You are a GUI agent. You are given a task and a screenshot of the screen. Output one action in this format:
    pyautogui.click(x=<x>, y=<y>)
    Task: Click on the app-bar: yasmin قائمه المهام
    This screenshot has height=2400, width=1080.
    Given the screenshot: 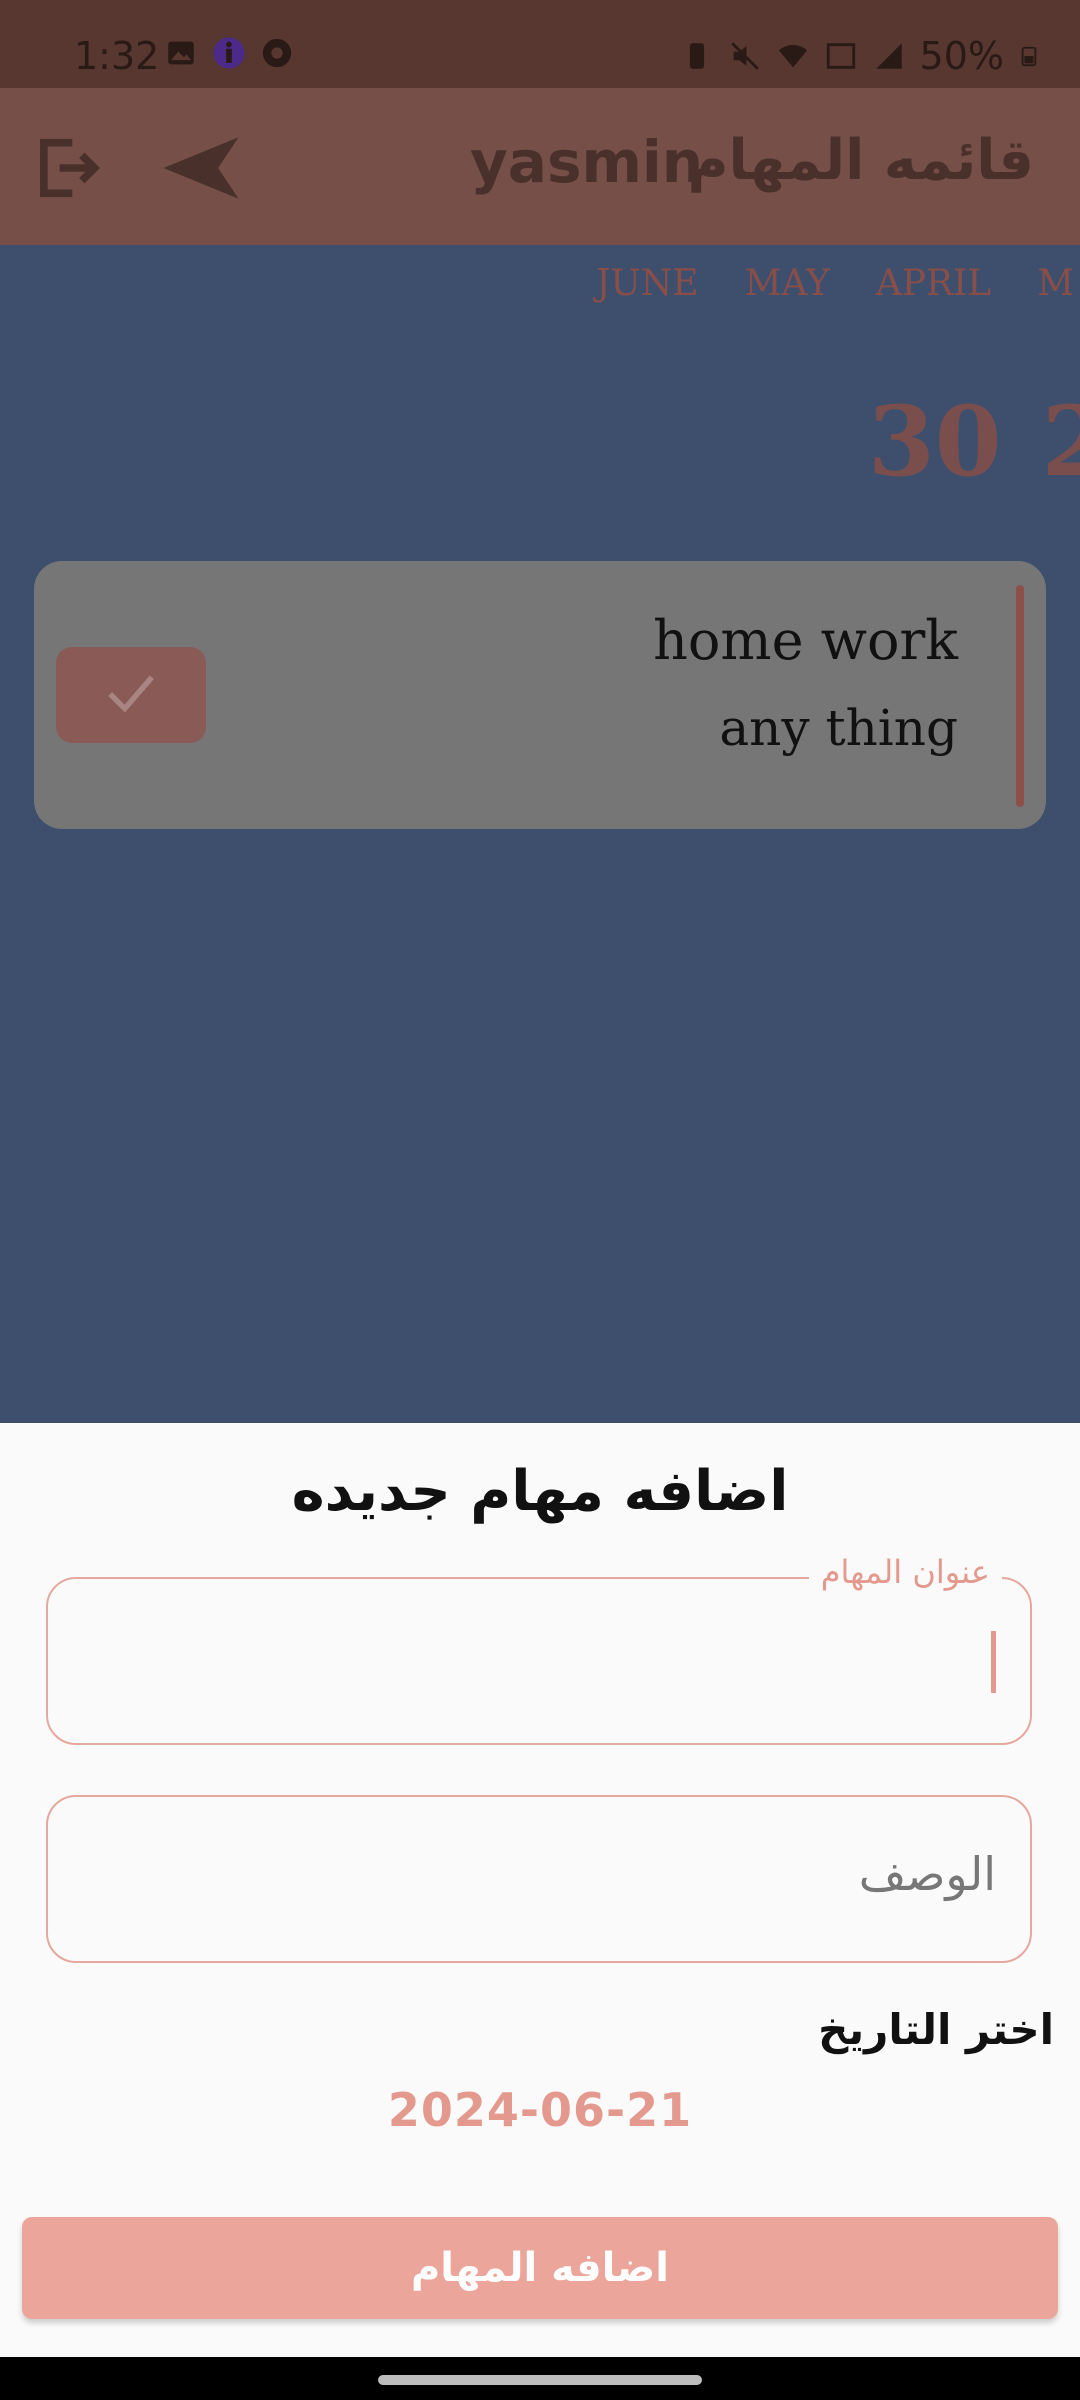 What is the action you would take?
    pyautogui.click(x=540, y=166)
    